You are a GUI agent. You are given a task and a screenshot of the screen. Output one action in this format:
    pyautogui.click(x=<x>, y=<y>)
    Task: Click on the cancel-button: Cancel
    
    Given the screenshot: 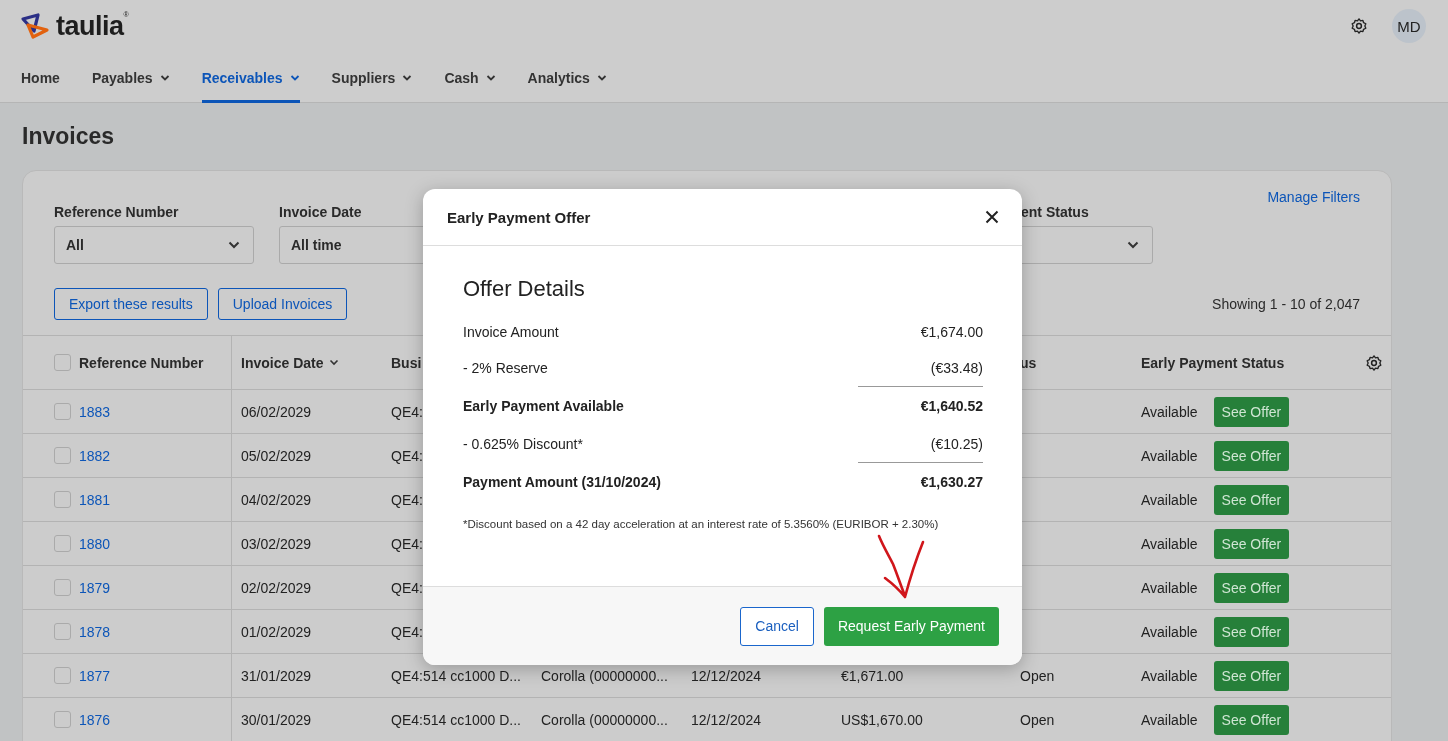 What is the action you would take?
    pyautogui.click(x=777, y=626)
    